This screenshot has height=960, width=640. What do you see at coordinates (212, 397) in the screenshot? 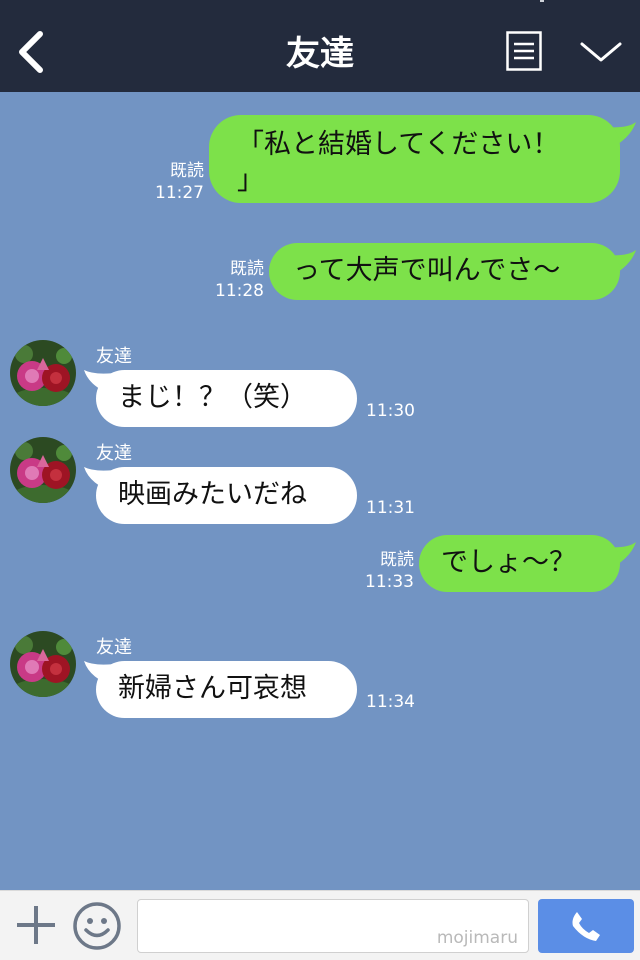
I see `message-text: まじ！？（笑）` at bounding box center [212, 397].